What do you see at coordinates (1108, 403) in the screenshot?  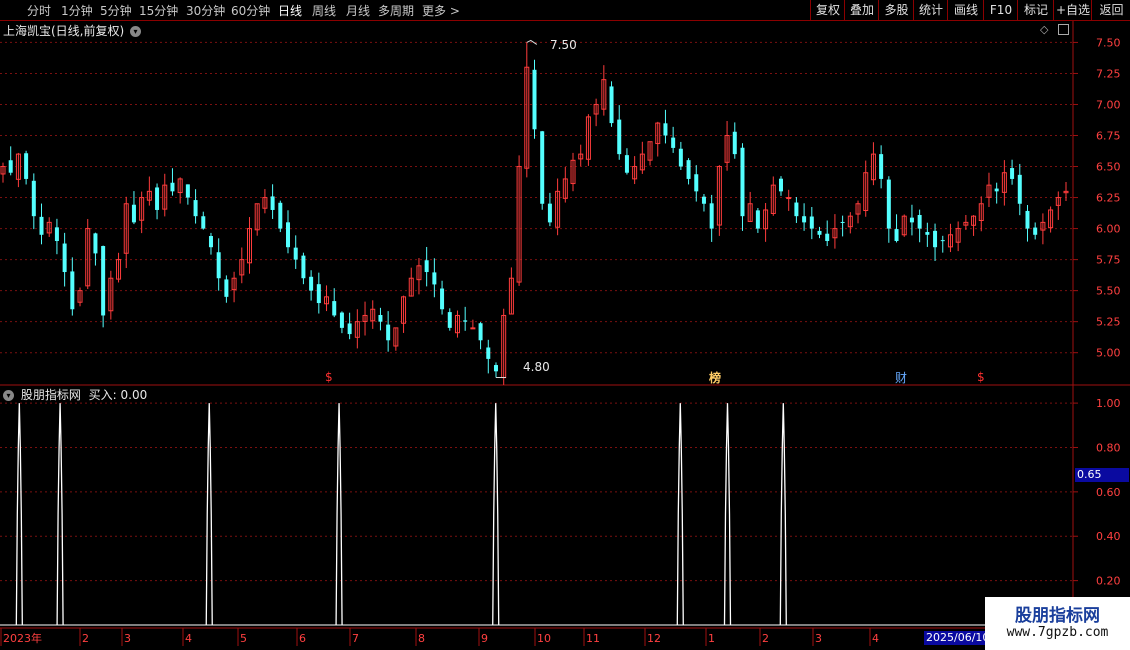 I see `indicator-tick-label: 1.00` at bounding box center [1108, 403].